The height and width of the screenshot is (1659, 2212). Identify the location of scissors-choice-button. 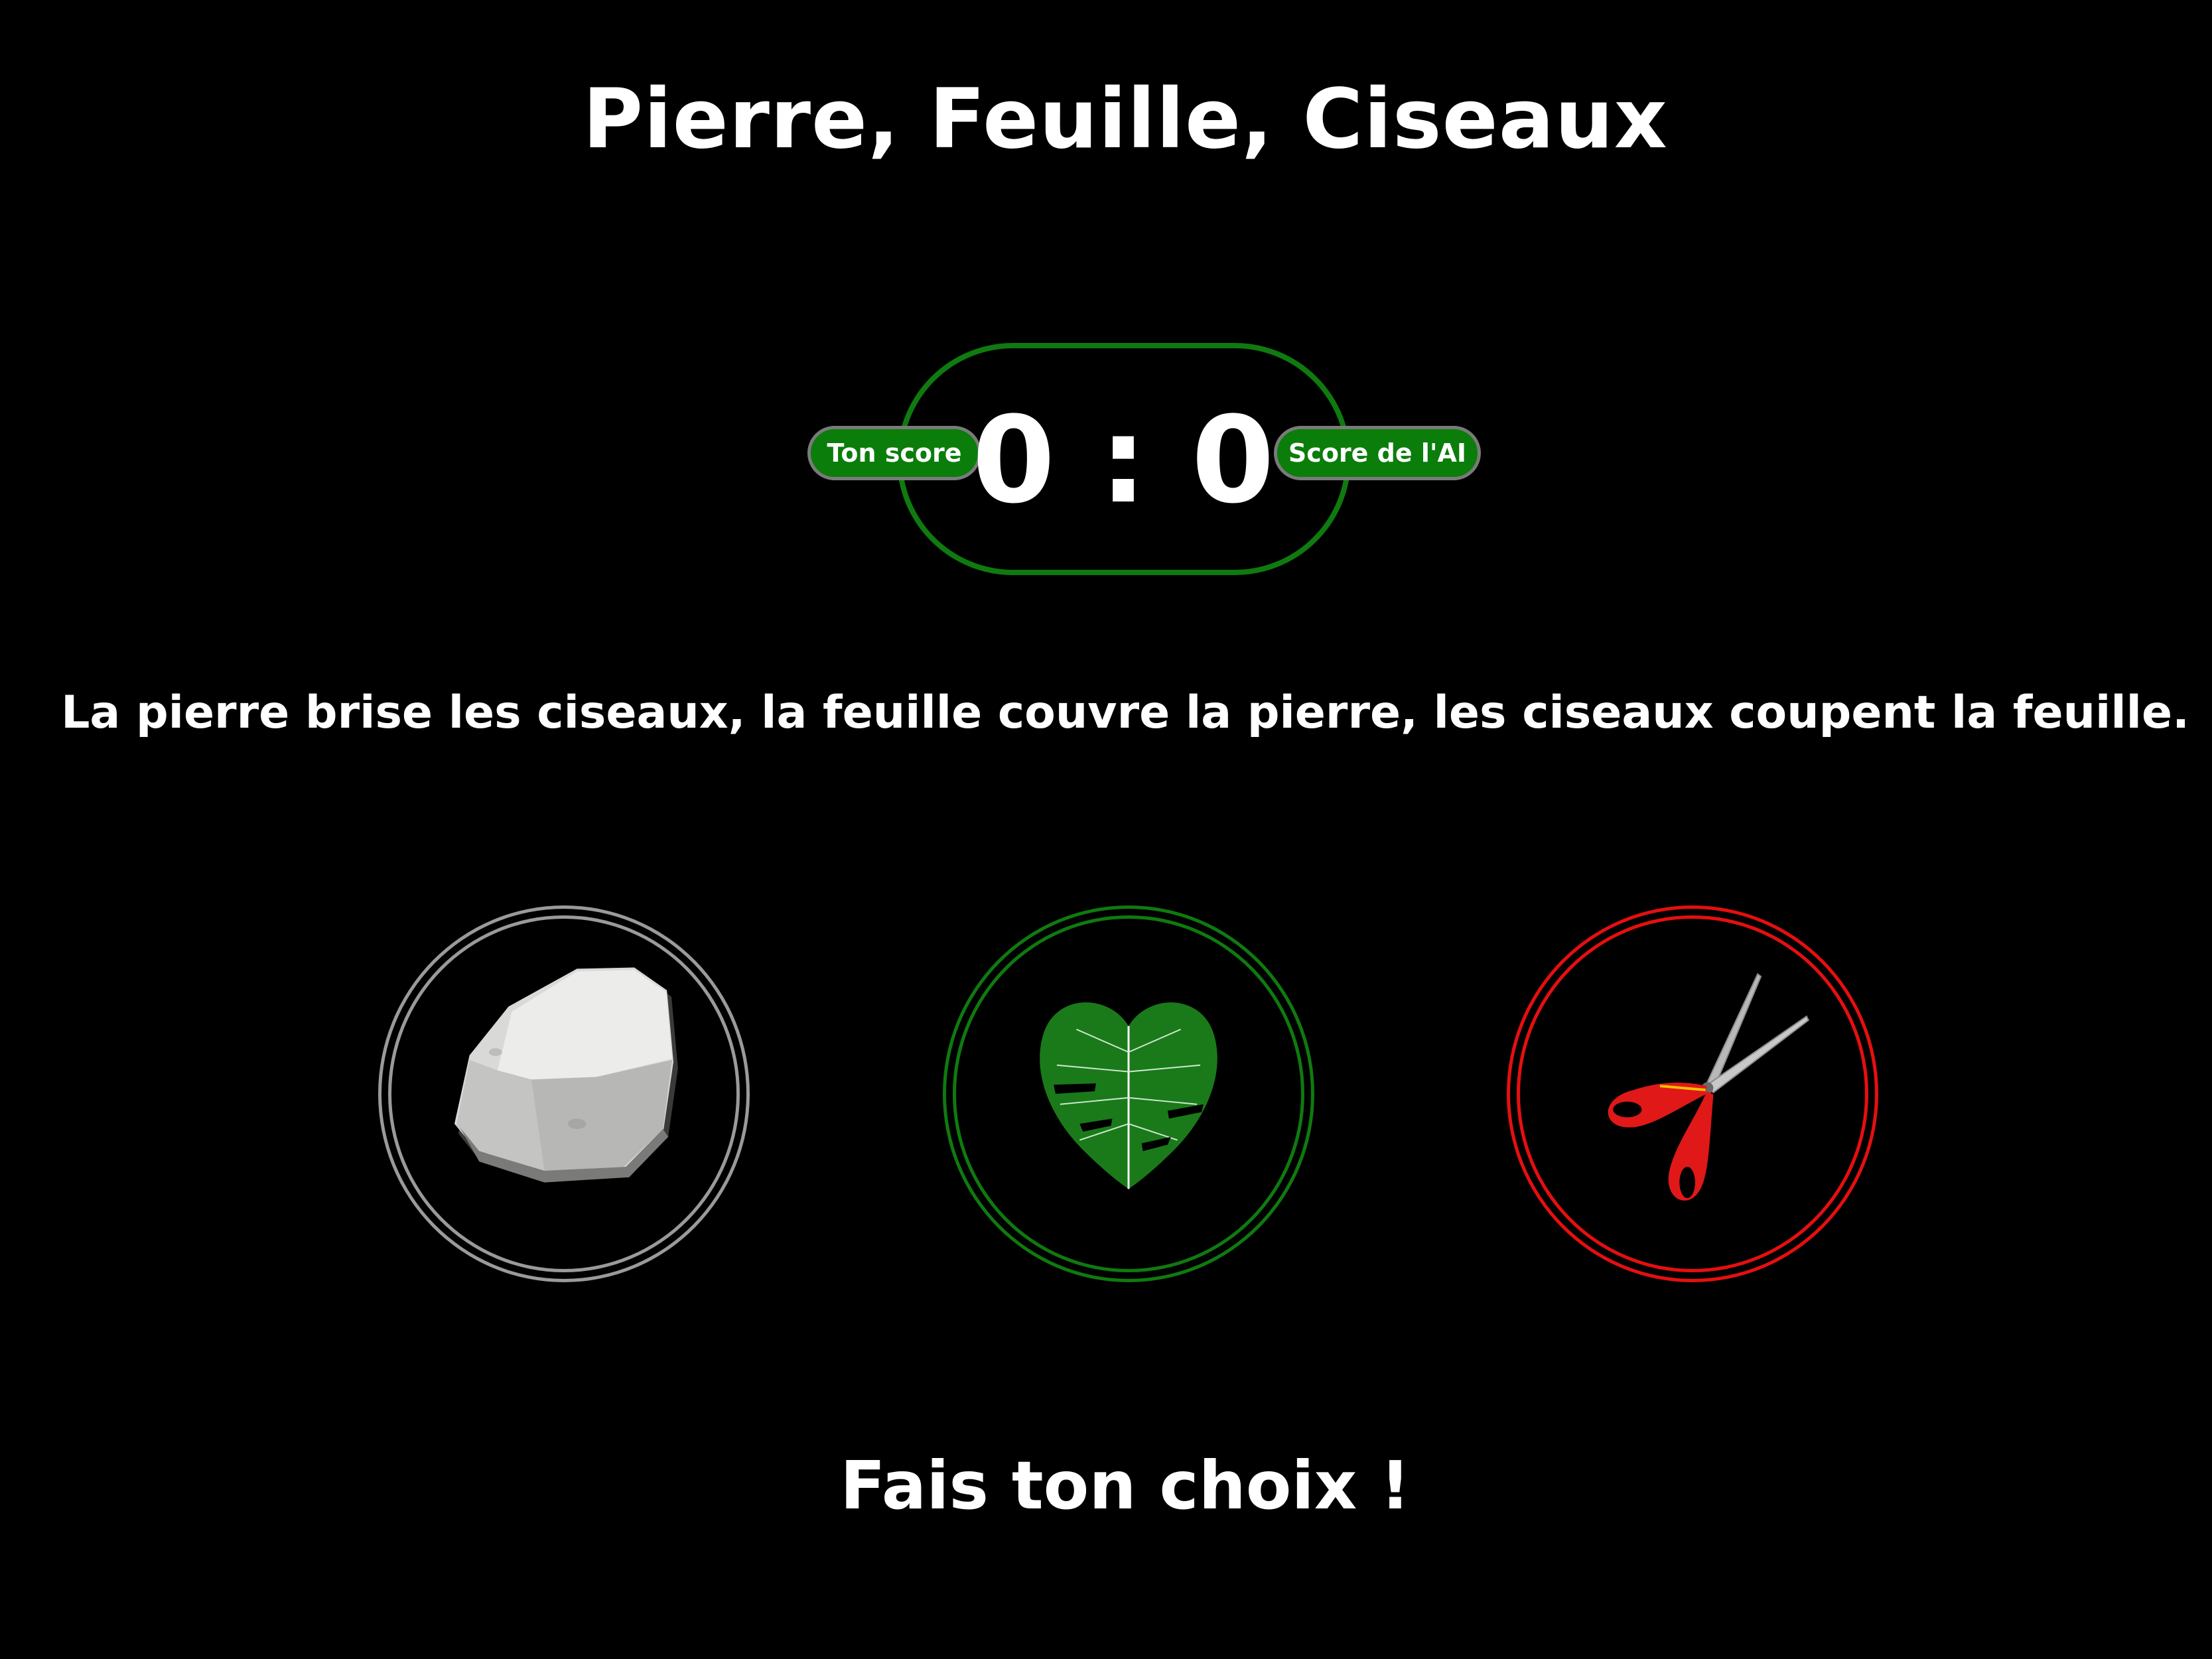
(1692, 1093).